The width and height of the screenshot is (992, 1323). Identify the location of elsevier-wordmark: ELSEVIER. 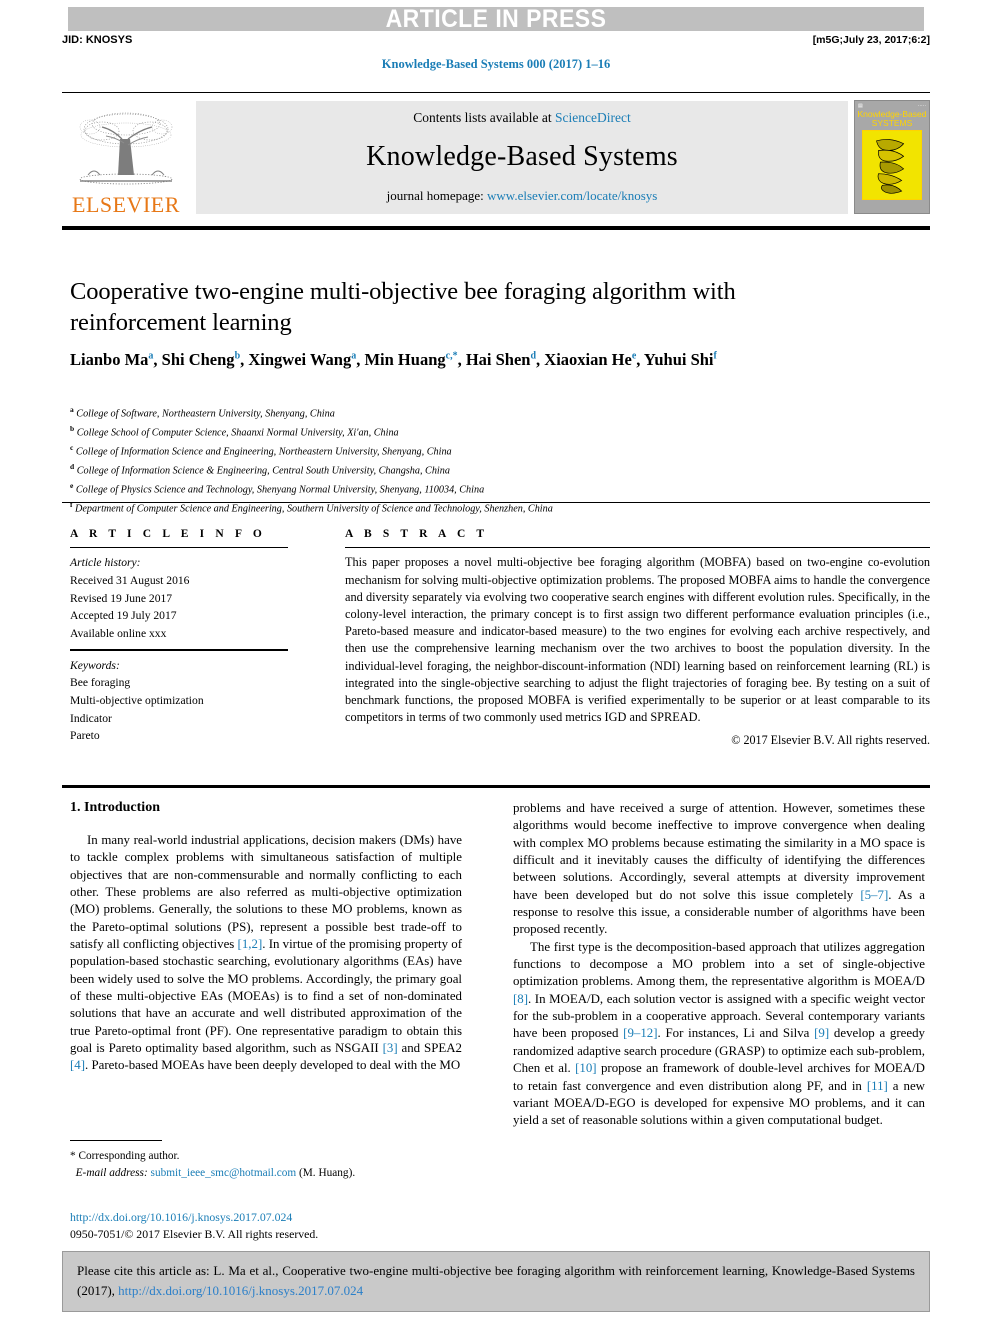
(126, 204).